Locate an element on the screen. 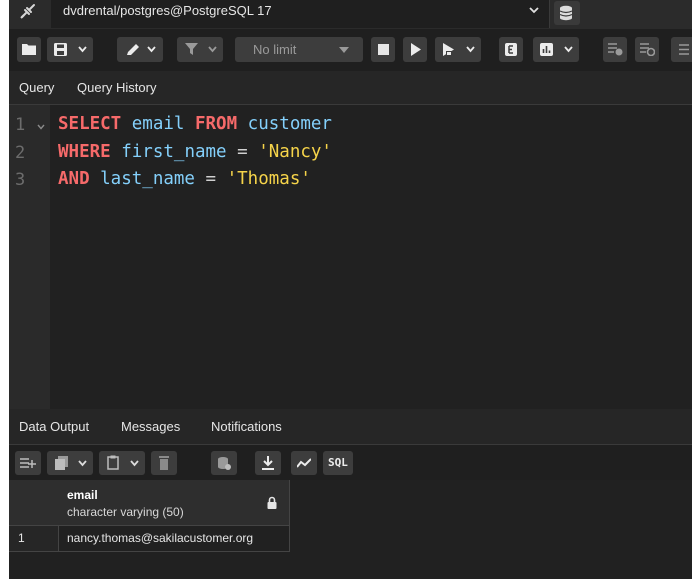  macros-button is located at coordinates (681, 49).